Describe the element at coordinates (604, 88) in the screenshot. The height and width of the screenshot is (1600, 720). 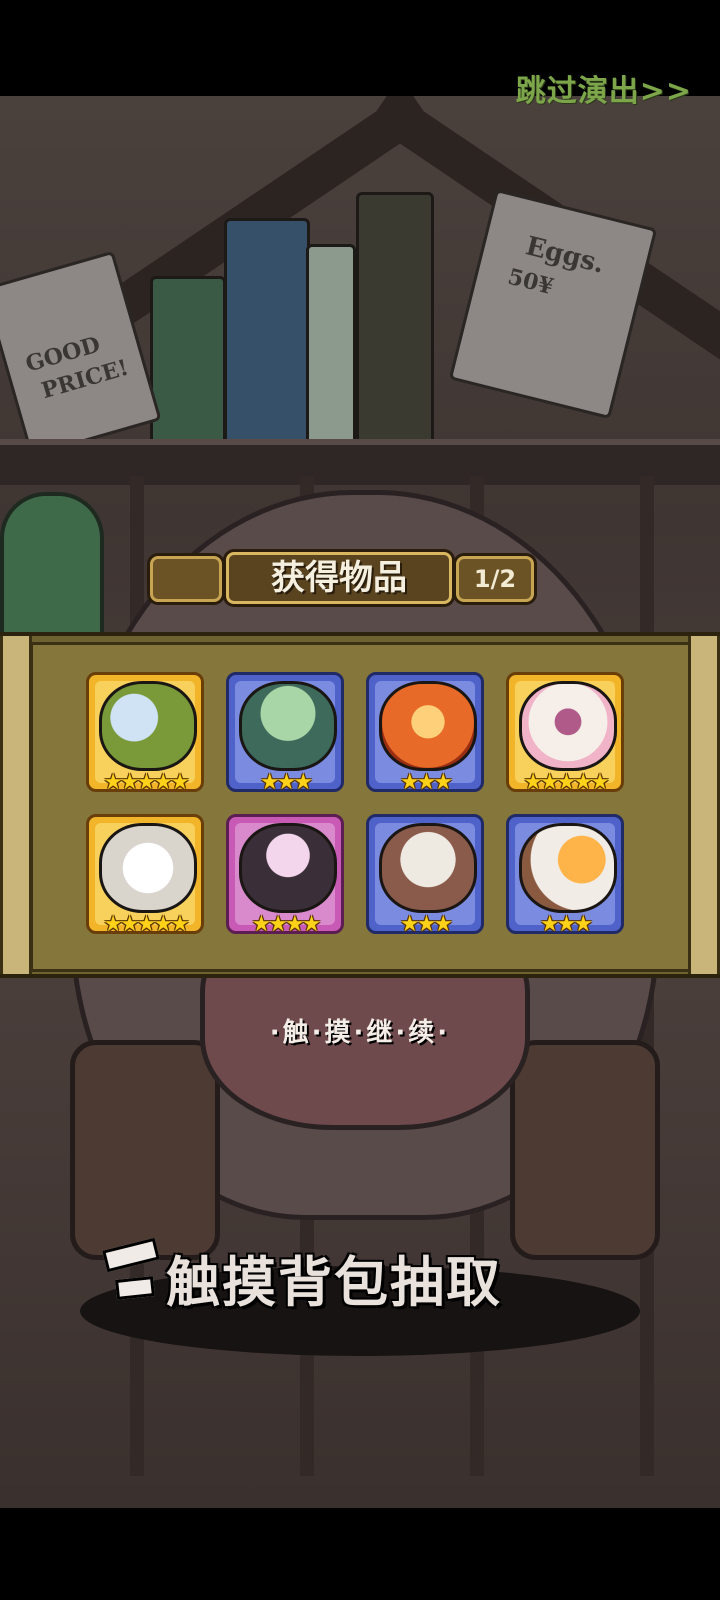
I see `skip-animation-button: 跳过演出>>` at that location.